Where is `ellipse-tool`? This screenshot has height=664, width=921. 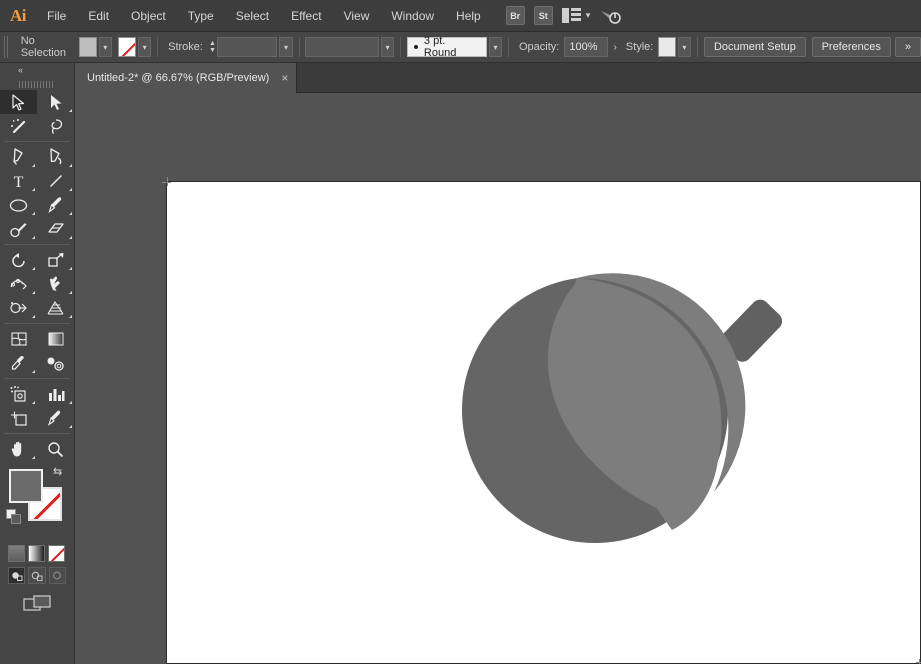 ellipse-tool is located at coordinates (18, 205).